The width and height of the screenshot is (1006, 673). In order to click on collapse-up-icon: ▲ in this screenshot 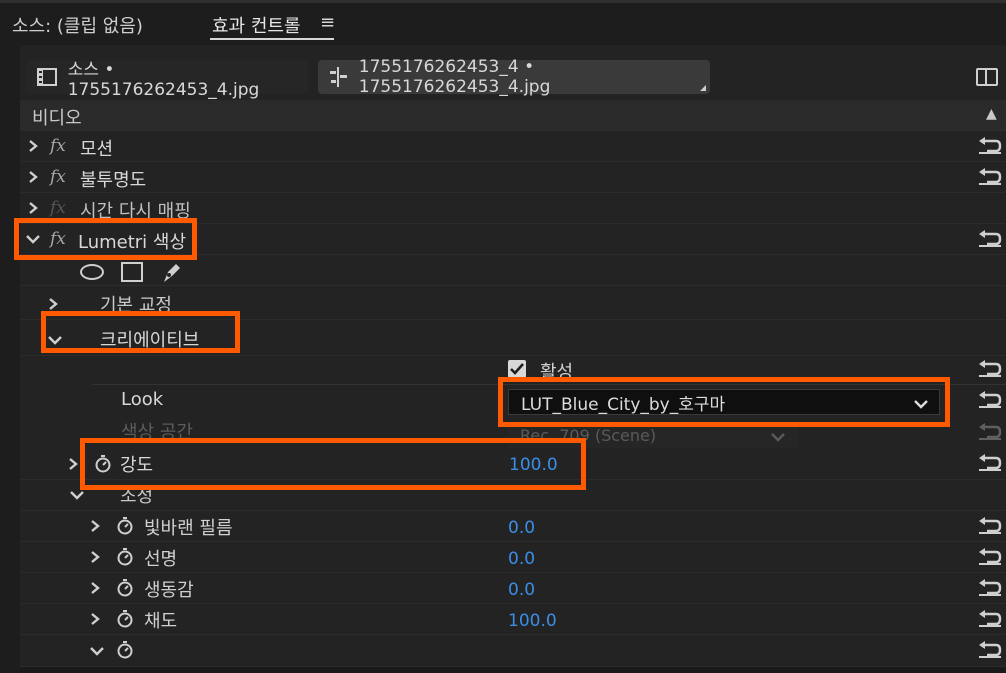, I will do `click(991, 114)`.